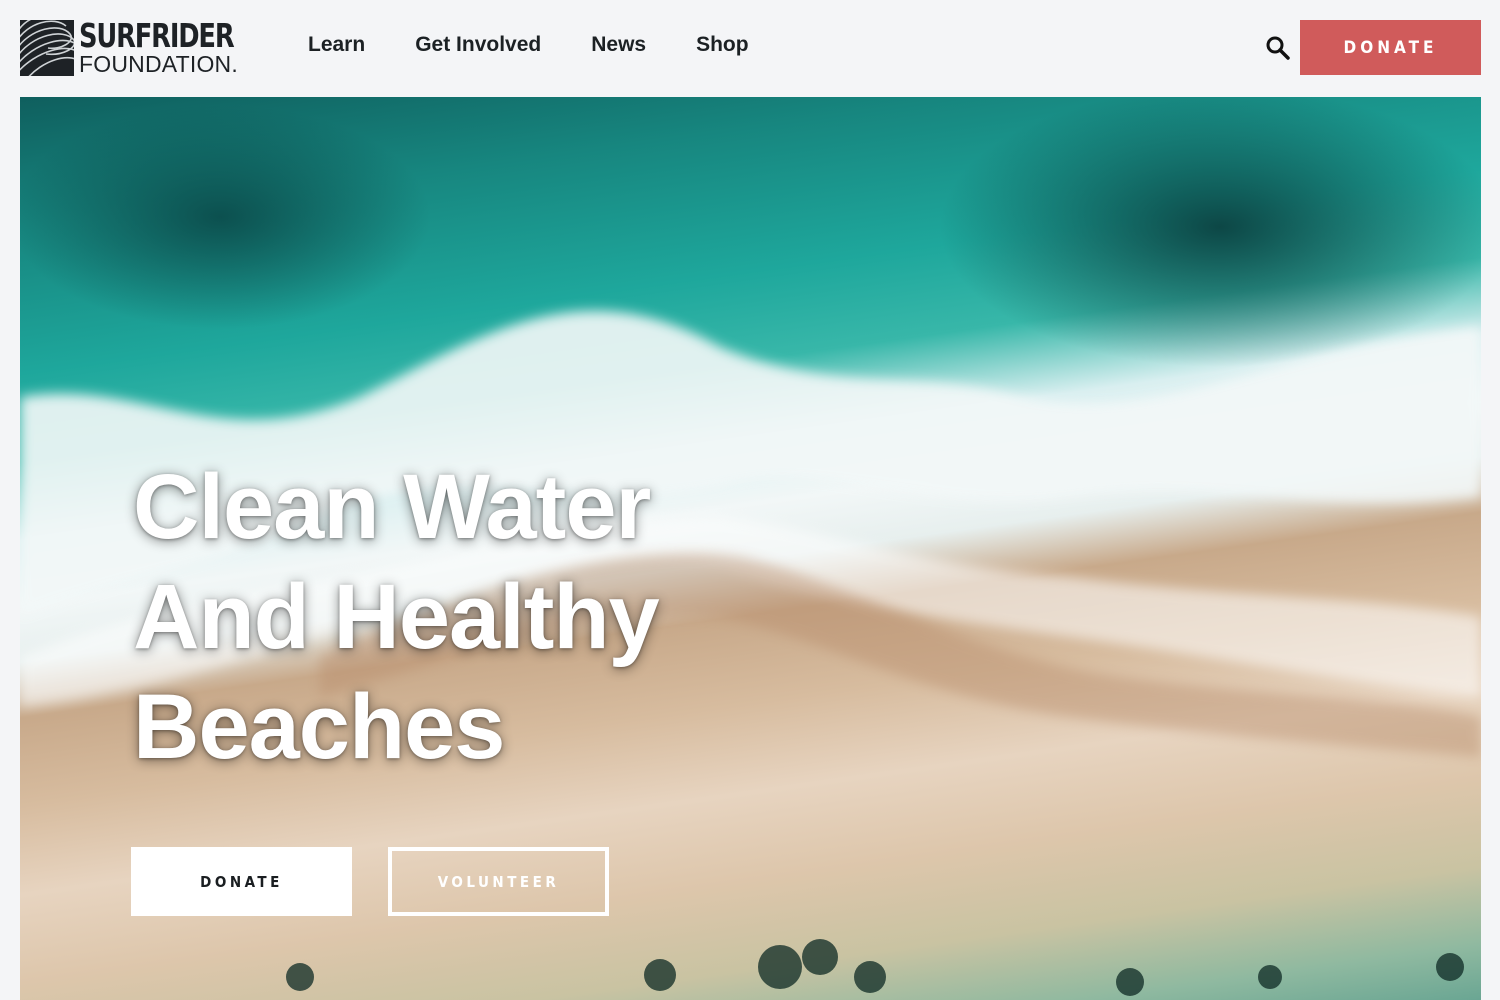 This screenshot has width=1500, height=1000. Describe the element at coordinates (553, 45) in the screenshot. I see `main-nav: Learn Get Involved News Shop` at that location.